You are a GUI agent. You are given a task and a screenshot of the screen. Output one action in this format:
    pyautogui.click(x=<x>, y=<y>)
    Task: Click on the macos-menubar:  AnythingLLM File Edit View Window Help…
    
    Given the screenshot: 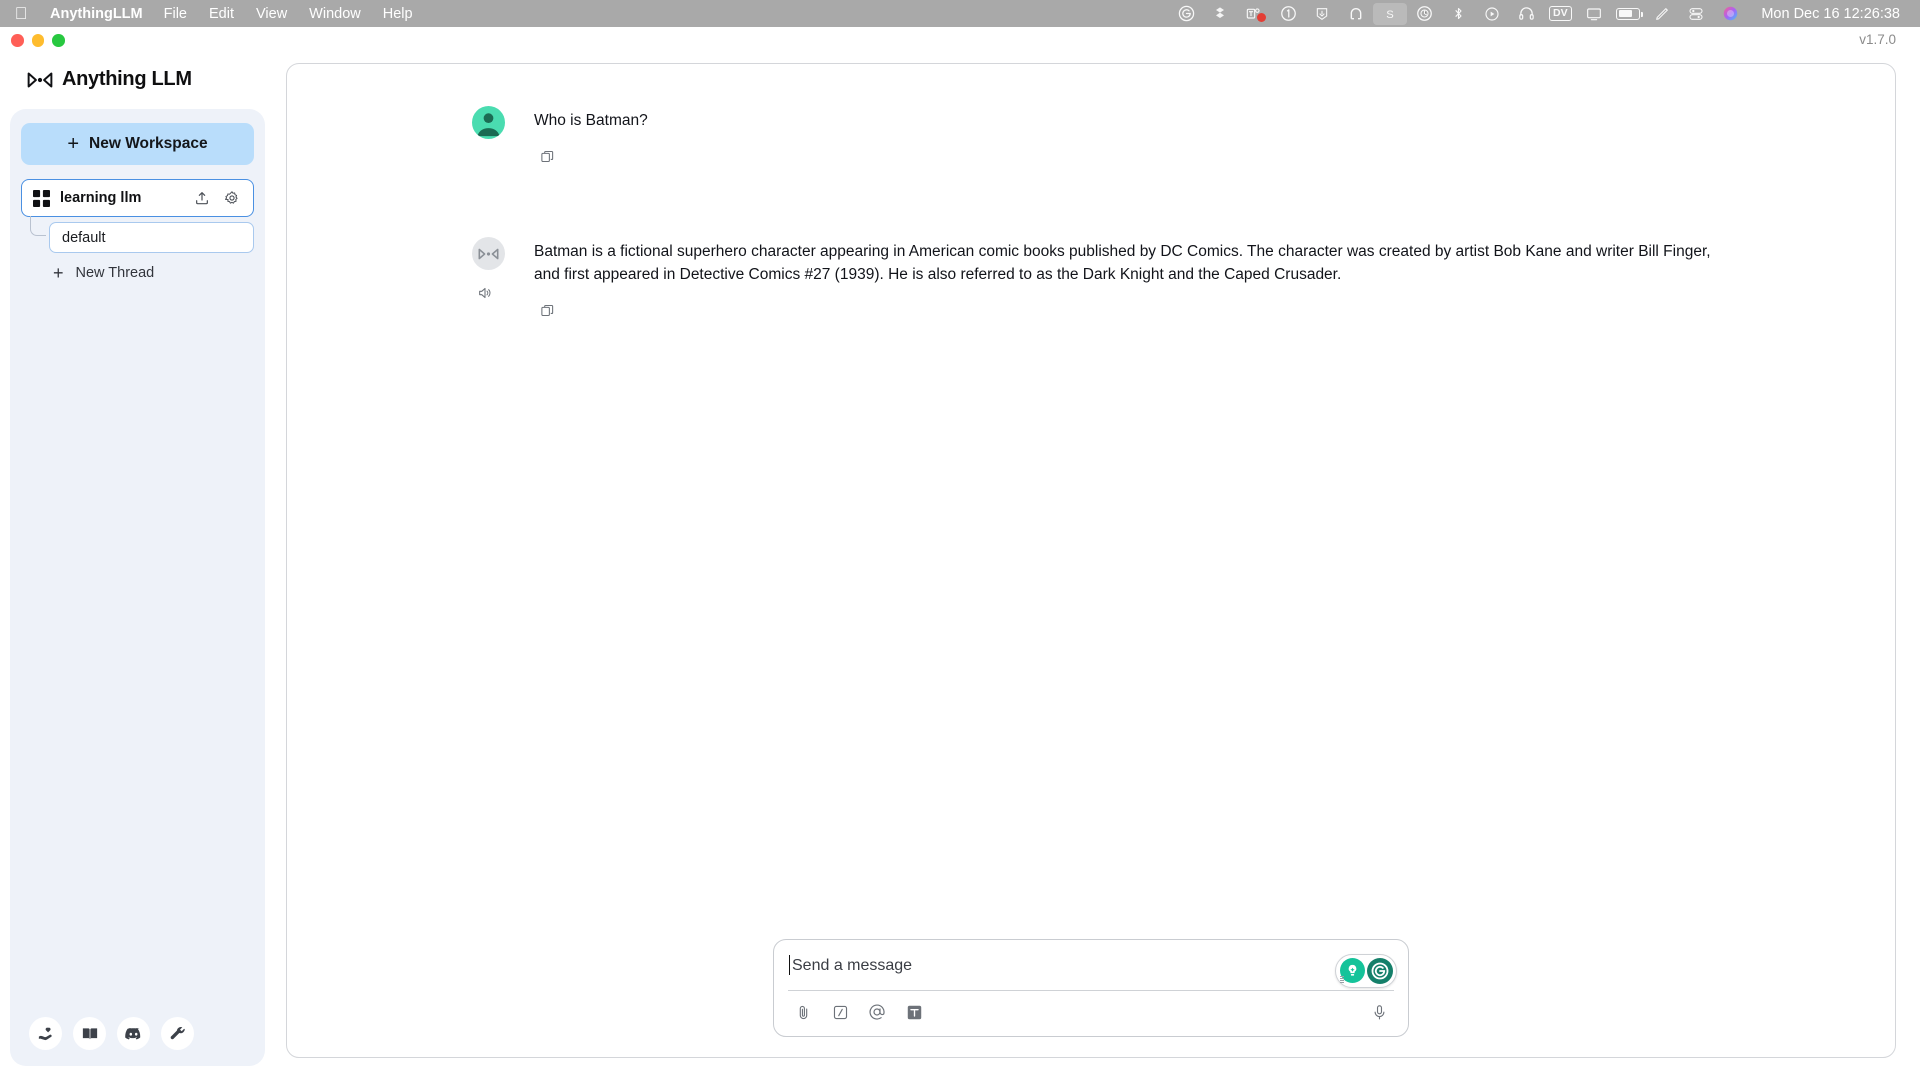 What is the action you would take?
    pyautogui.click(x=960, y=13)
    